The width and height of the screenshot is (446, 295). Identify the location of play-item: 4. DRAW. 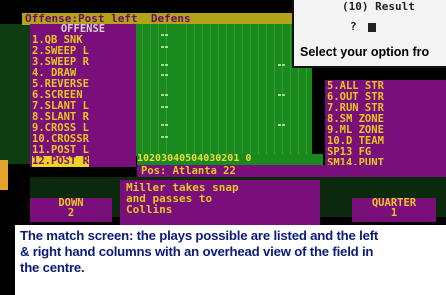
(54, 73).